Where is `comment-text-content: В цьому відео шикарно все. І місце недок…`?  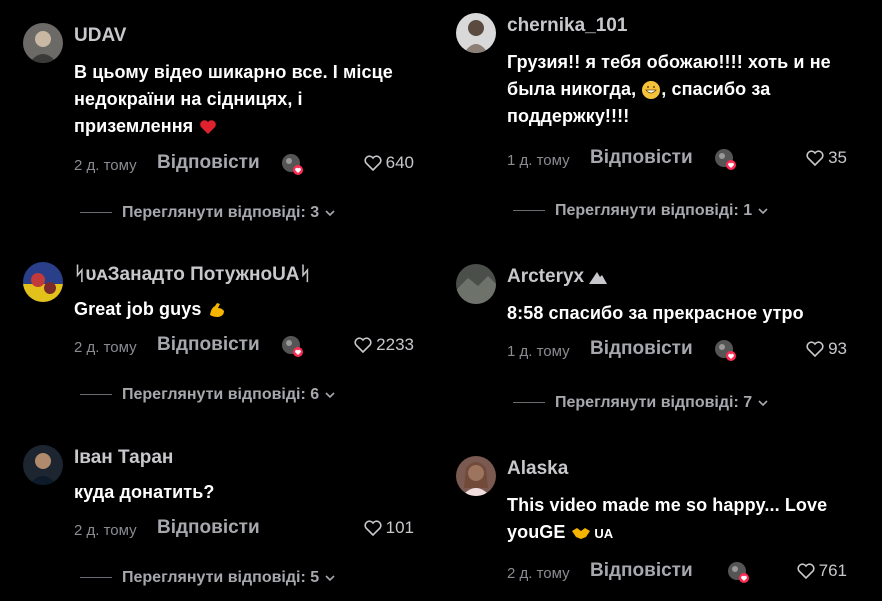 comment-text-content: В цьому відео шикарно все. І місце недок… is located at coordinates (233, 99).